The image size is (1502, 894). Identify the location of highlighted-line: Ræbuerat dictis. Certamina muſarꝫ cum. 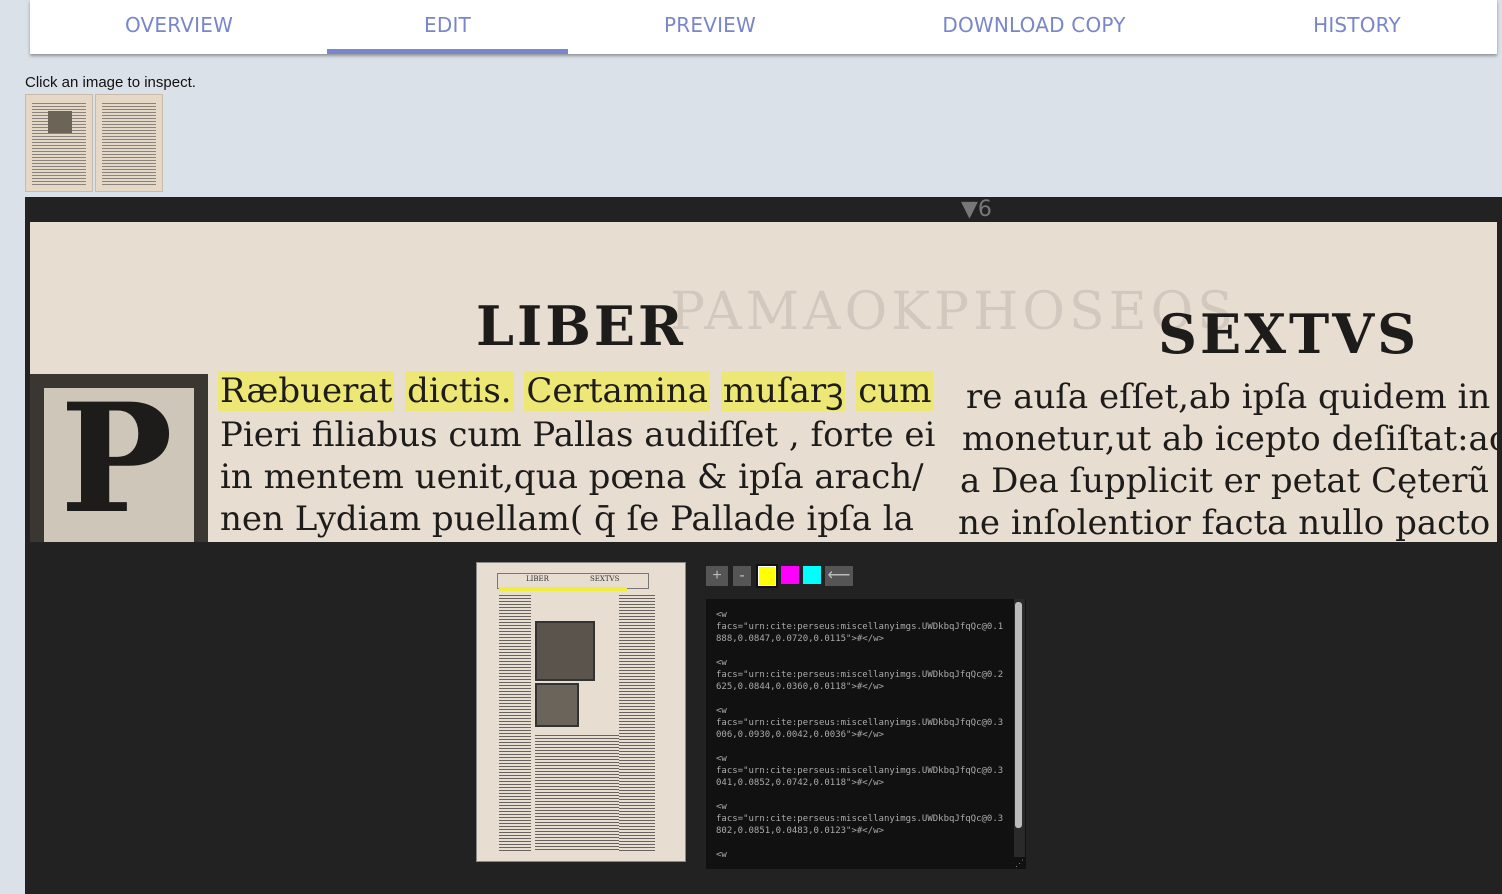
(576, 391).